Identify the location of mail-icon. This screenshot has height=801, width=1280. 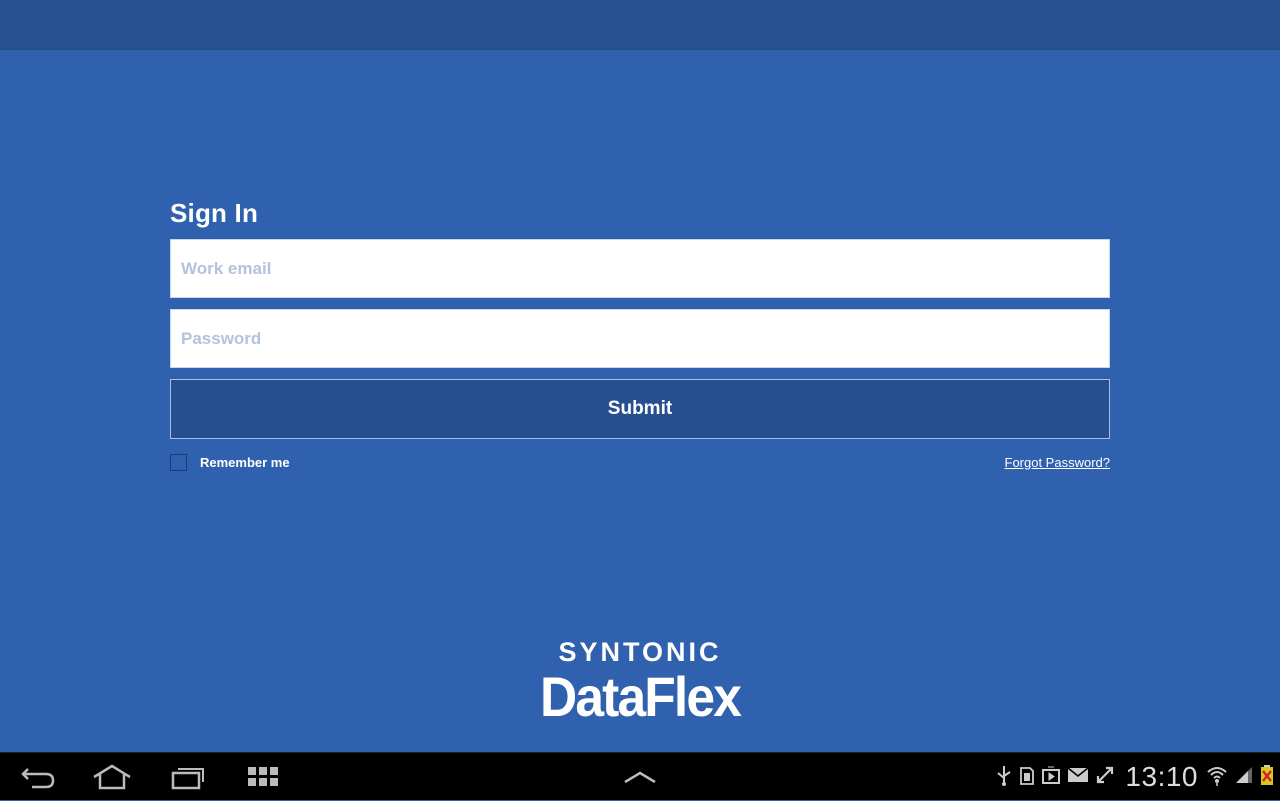
(1081, 777).